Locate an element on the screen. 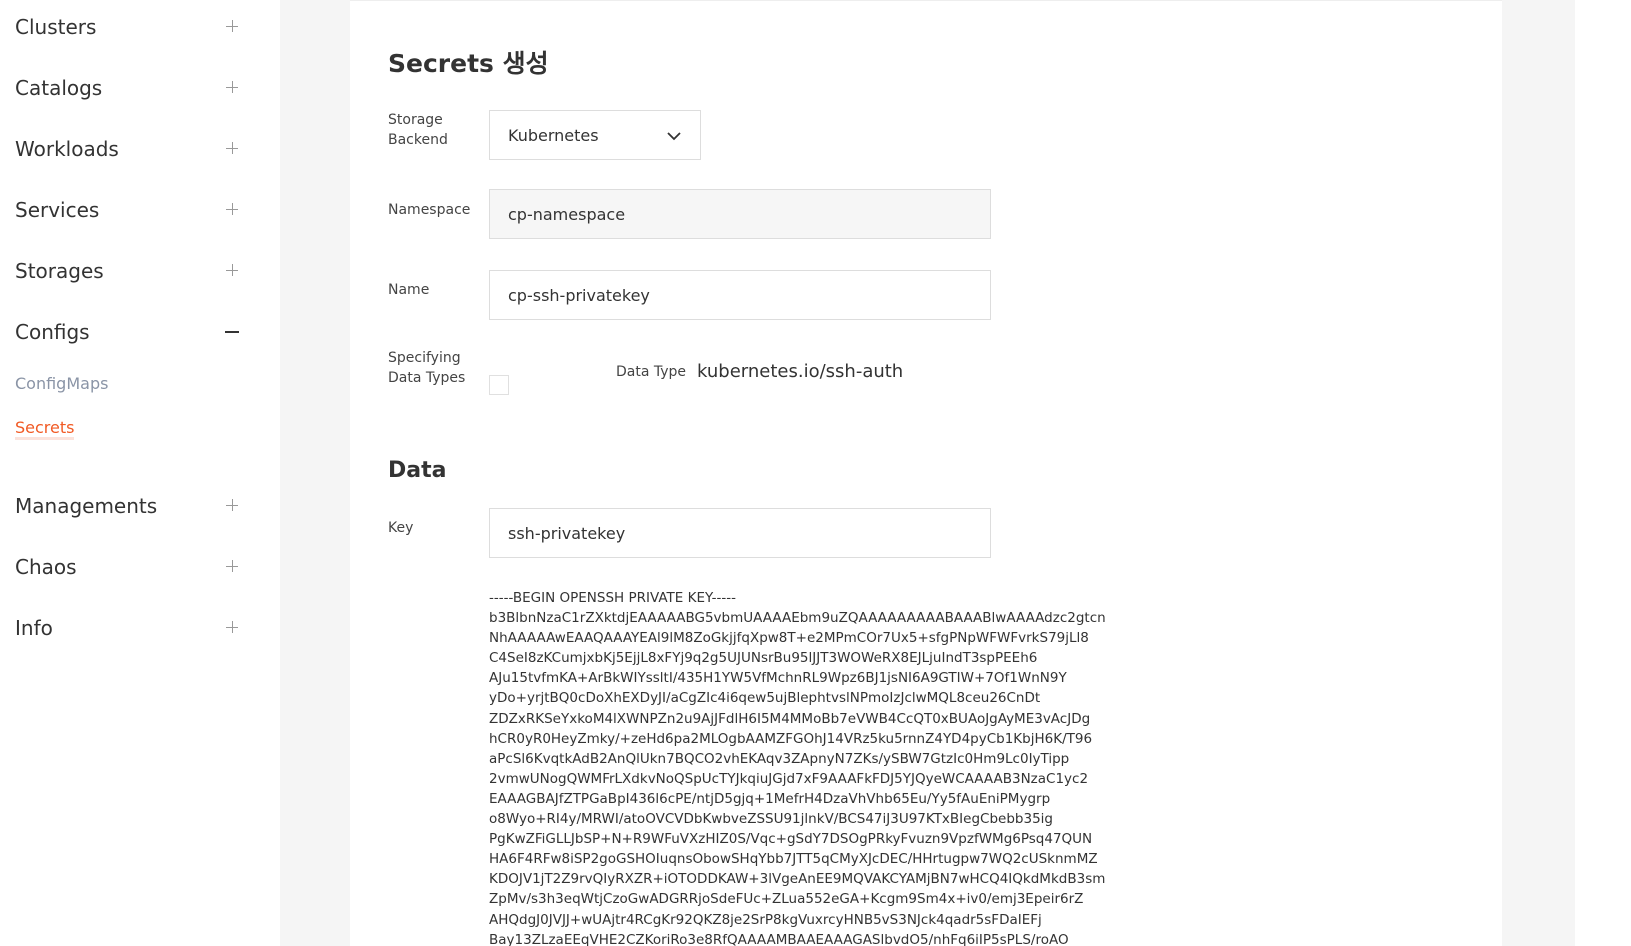  minus-icon is located at coordinates (232, 332).